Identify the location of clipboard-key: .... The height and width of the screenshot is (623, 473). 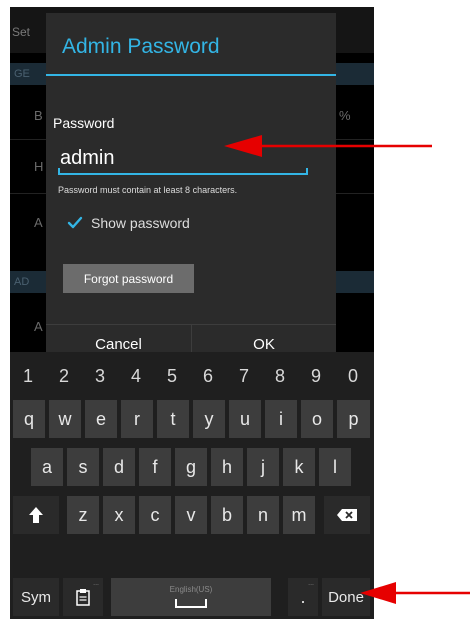
(83, 597).